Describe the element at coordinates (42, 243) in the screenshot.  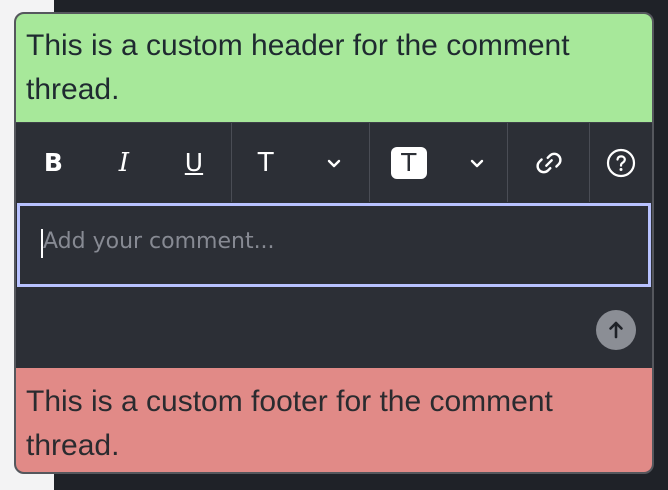
I see `text-cursor` at that location.